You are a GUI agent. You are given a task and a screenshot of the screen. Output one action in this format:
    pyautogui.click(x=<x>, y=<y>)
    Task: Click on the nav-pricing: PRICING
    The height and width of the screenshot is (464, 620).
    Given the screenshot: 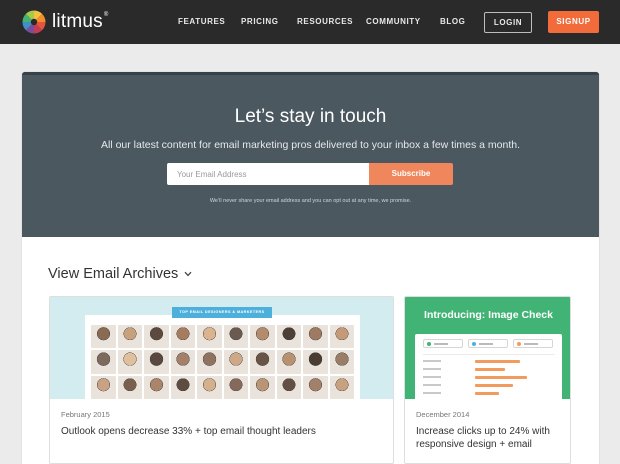 What is the action you would take?
    pyautogui.click(x=260, y=22)
    